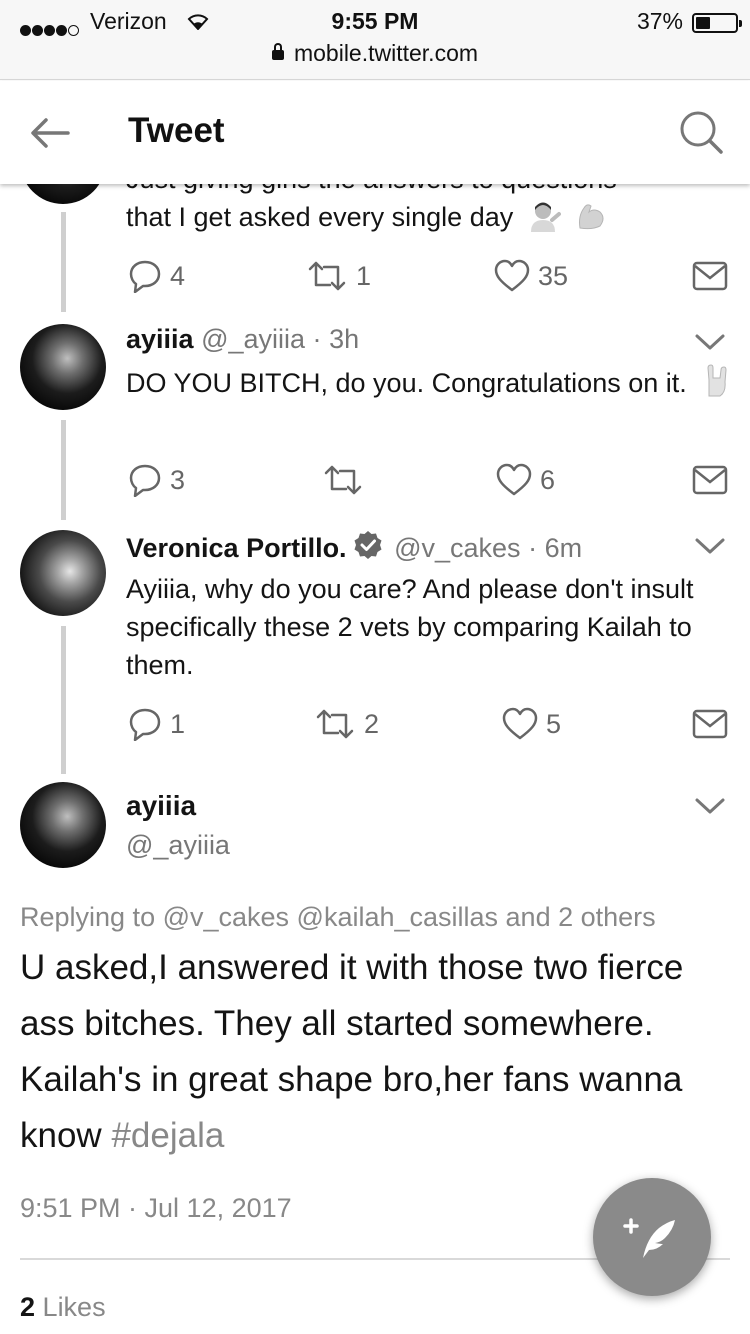 This screenshot has height=1334, width=750. I want to click on sign-of-horns-emoji-icon, so click(717, 380).